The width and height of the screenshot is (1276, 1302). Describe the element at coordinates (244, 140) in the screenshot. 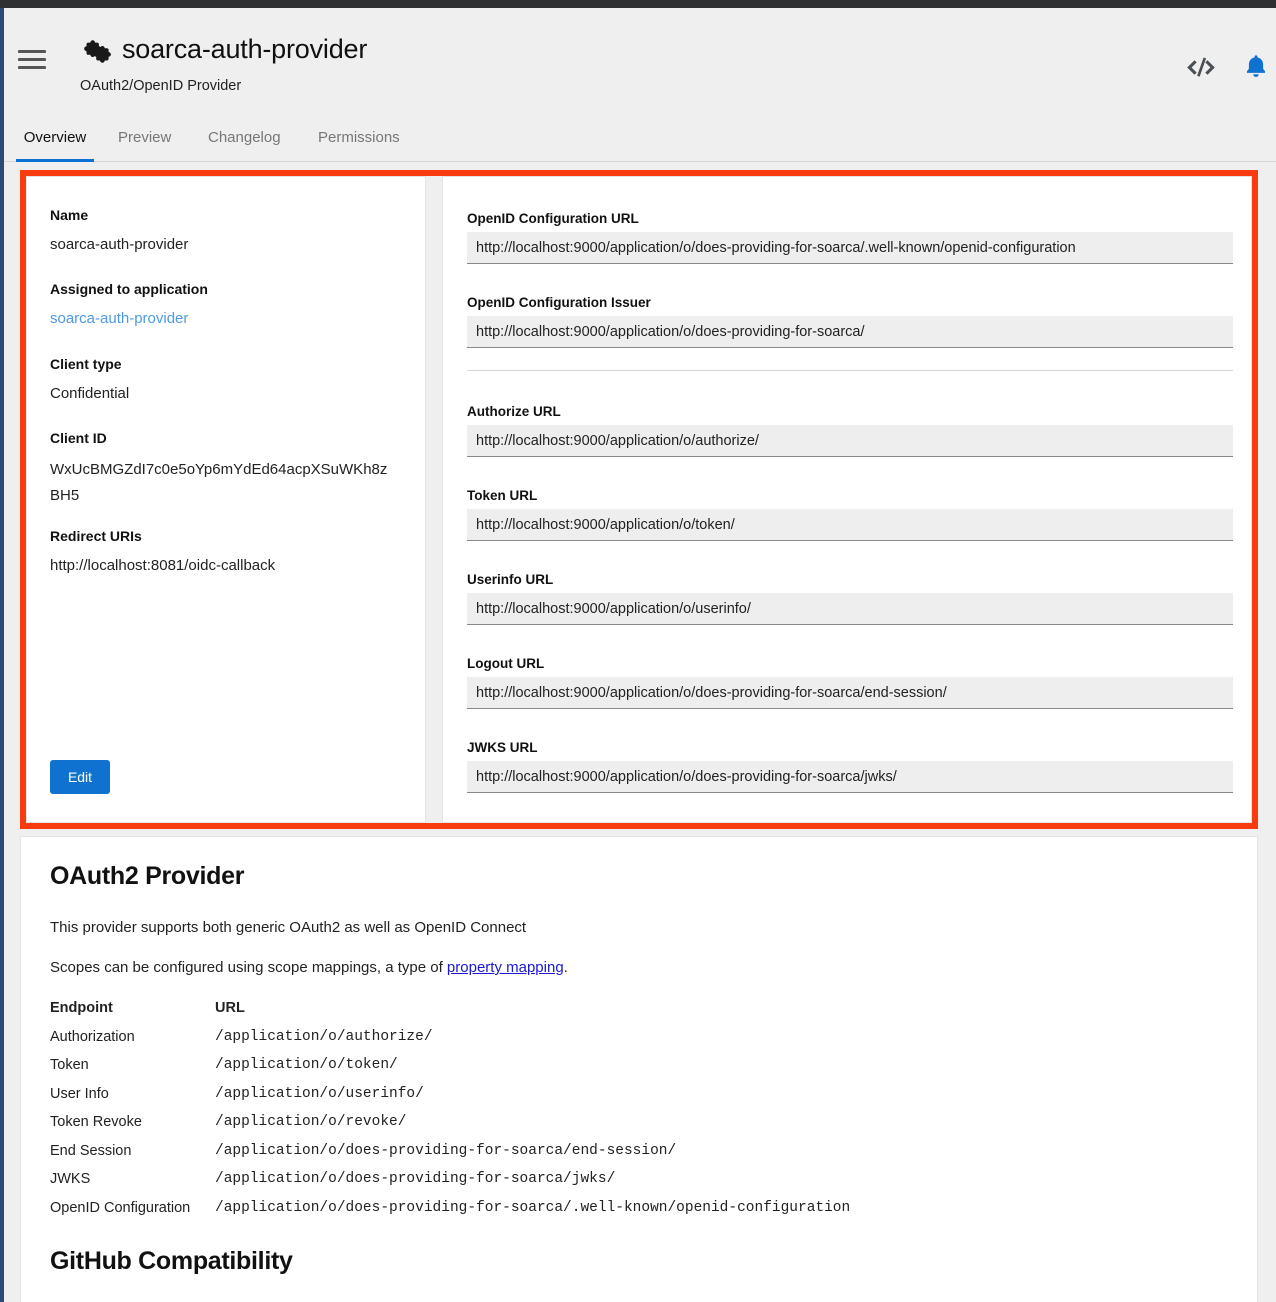

I see `tab-changelog: Changelog` at that location.